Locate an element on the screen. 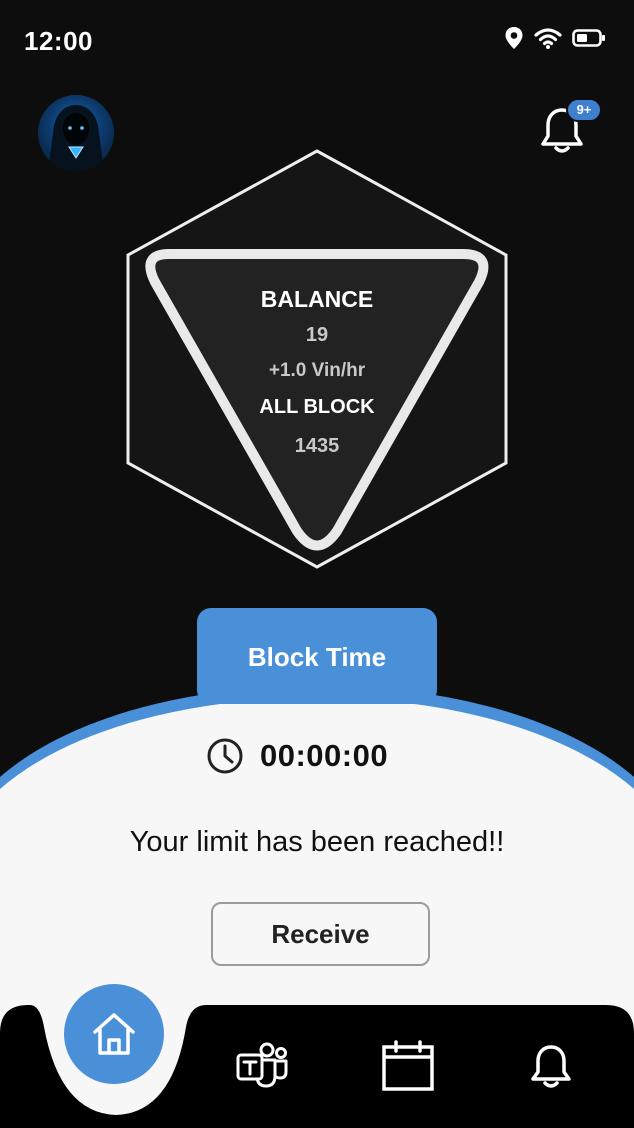 This screenshot has width=634, height=1128. calendar-icon is located at coordinates (408, 1065).